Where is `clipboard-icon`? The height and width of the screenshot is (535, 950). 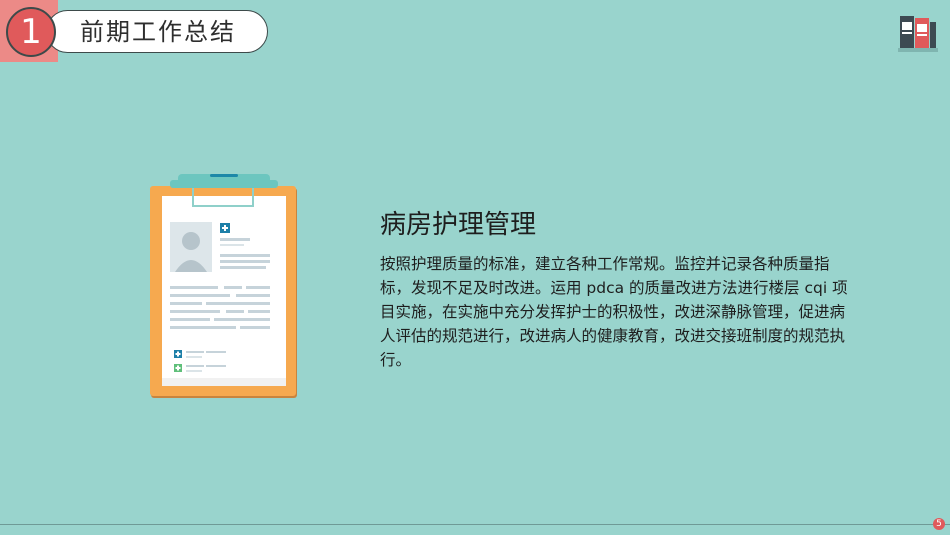
clipboard-icon is located at coordinates (223, 286).